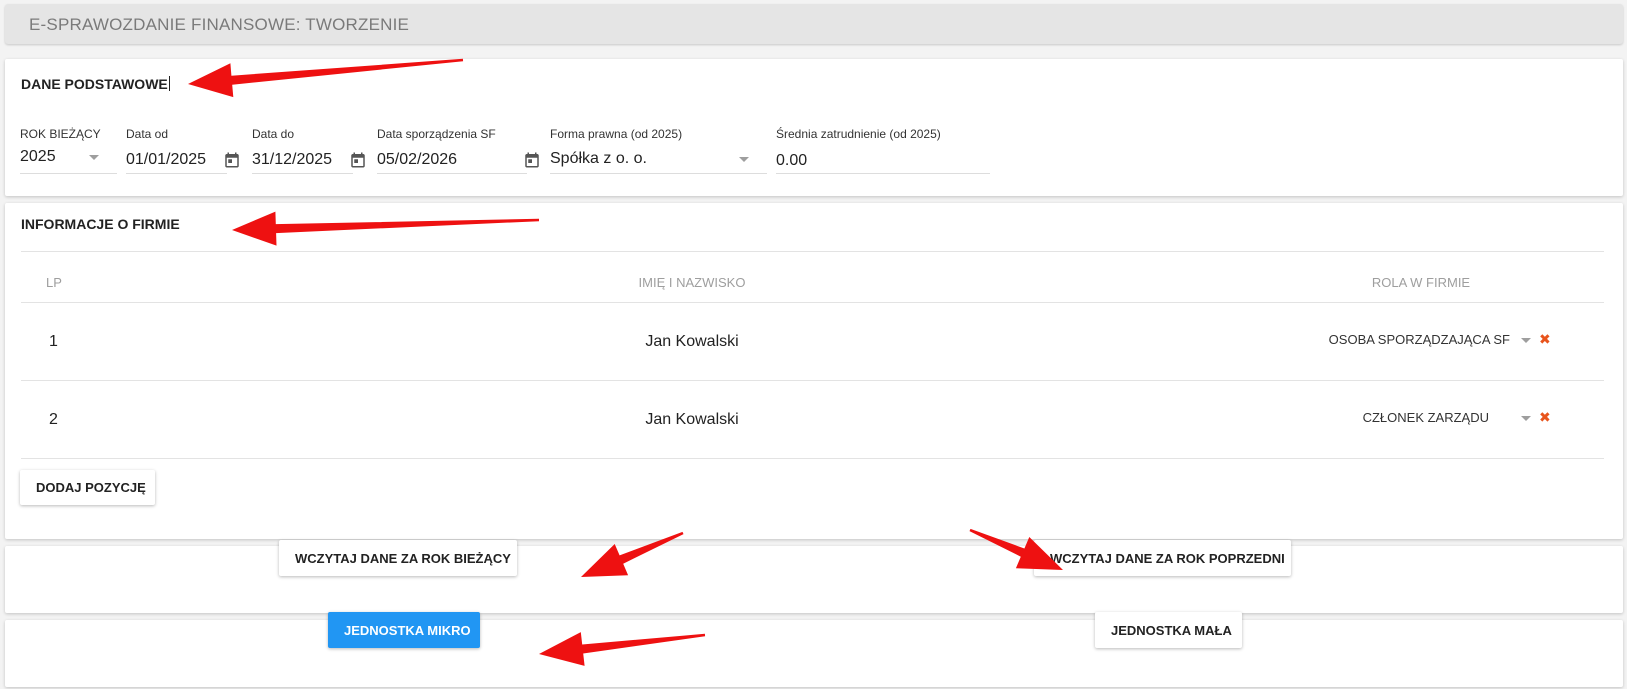 This screenshot has height=689, width=1627. Describe the element at coordinates (404, 630) in the screenshot. I see `micro-unit-button: JEDNOSTKA MIKRO` at that location.